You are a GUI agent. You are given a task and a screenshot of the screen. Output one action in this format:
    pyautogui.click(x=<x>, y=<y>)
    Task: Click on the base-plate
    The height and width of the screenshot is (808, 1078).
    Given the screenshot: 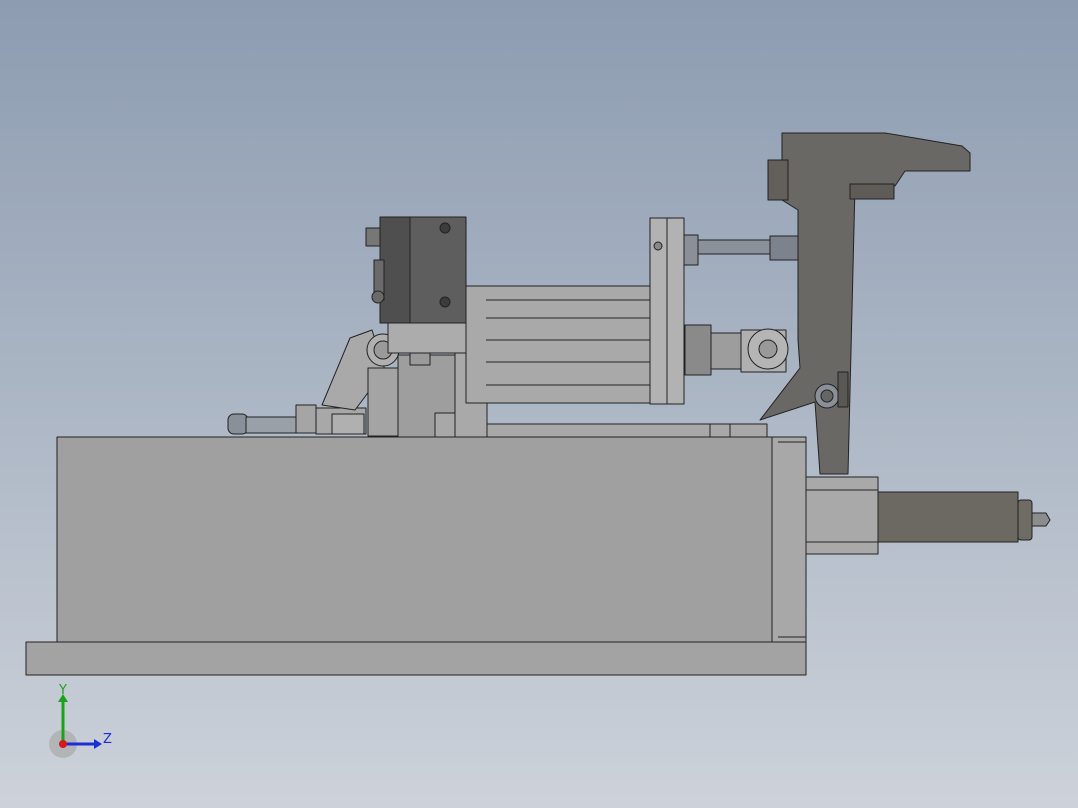 What is the action you would take?
    pyautogui.click(x=416, y=658)
    